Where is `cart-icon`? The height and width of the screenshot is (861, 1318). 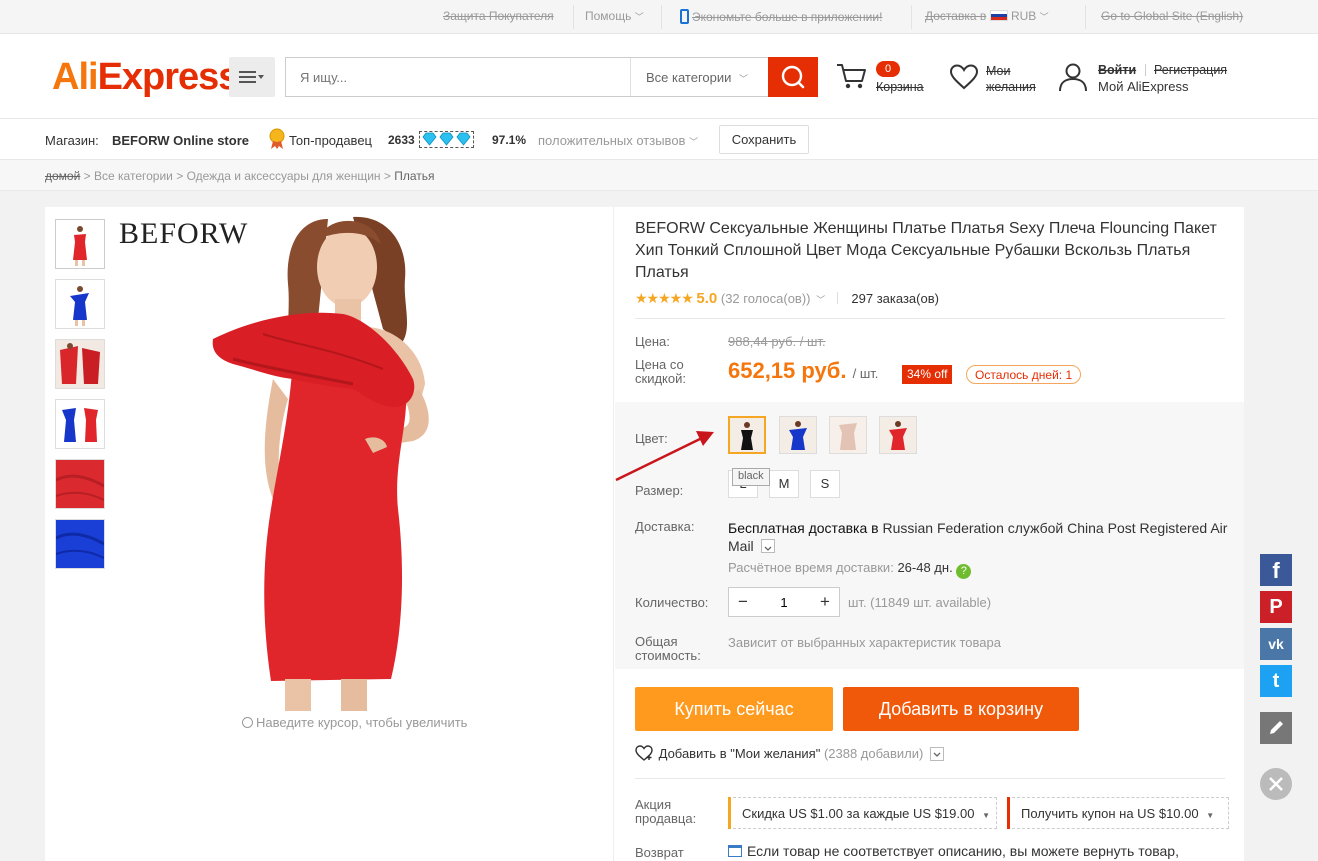 cart-icon is located at coordinates (851, 76).